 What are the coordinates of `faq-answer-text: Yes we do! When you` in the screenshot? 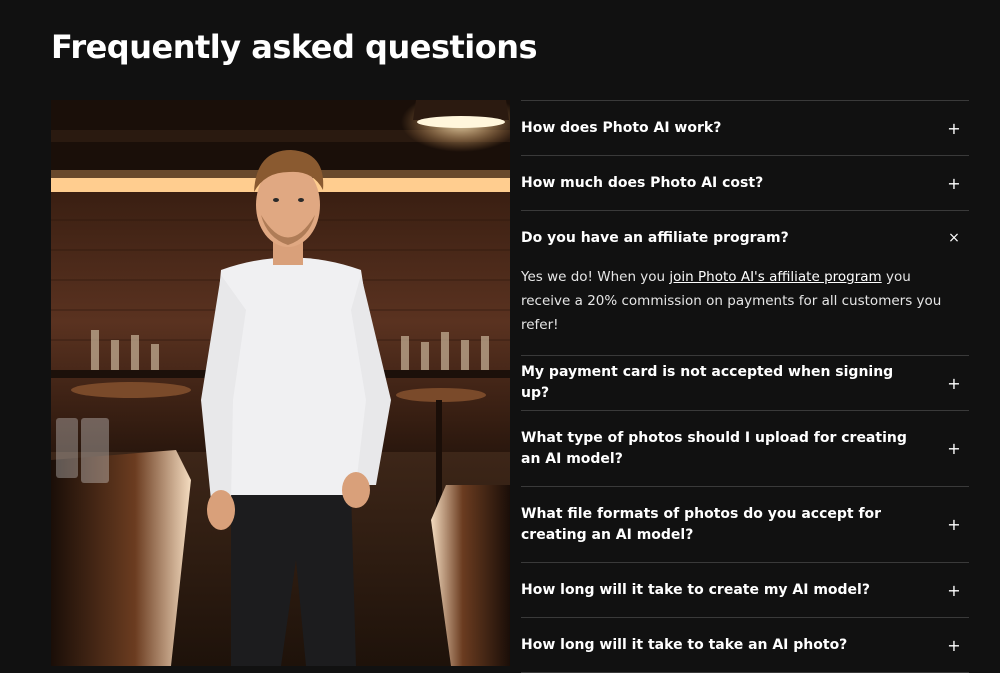 It's located at (595, 277).